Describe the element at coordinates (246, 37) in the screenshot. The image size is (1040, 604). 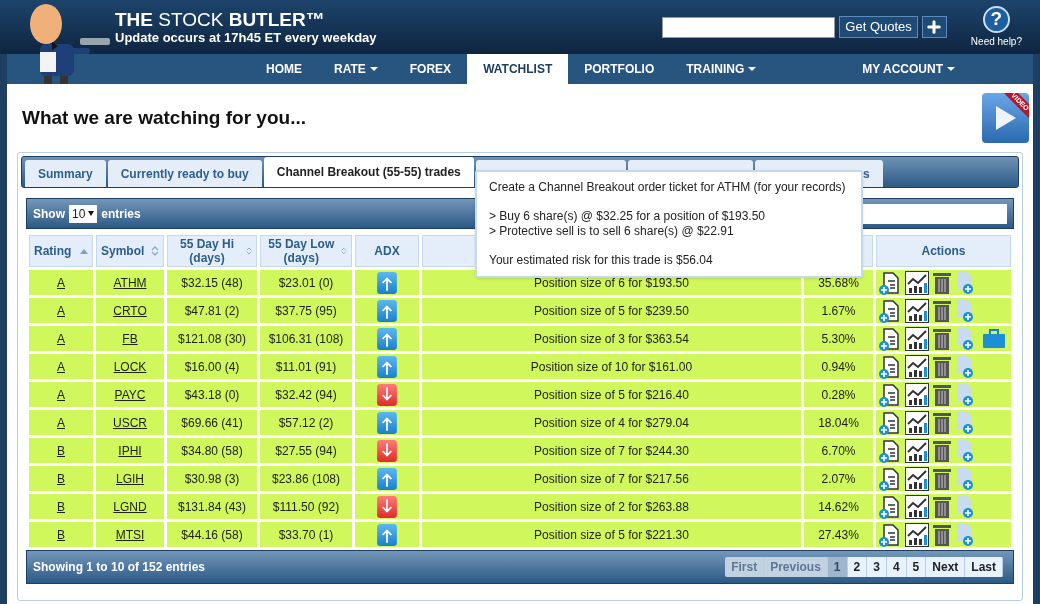
I see `update-note: Update occurs at 17h45 ET every weekday` at that location.